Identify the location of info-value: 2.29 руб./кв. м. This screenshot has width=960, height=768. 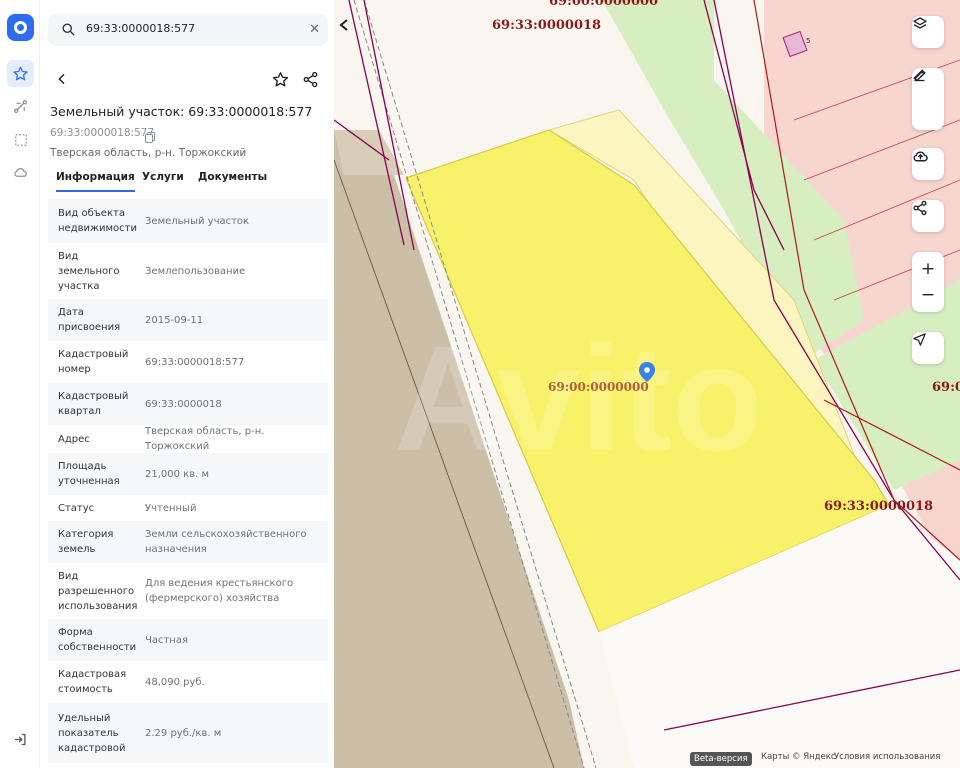
(183, 733).